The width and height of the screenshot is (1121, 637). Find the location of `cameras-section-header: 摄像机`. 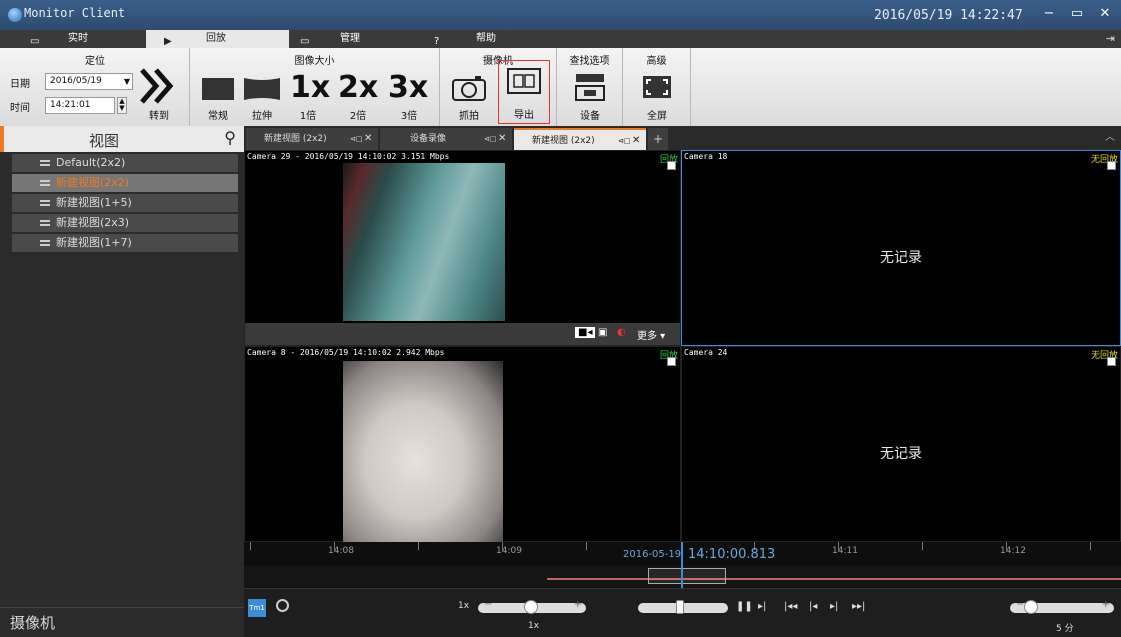

cameras-section-header: 摄像机 is located at coordinates (122, 622).